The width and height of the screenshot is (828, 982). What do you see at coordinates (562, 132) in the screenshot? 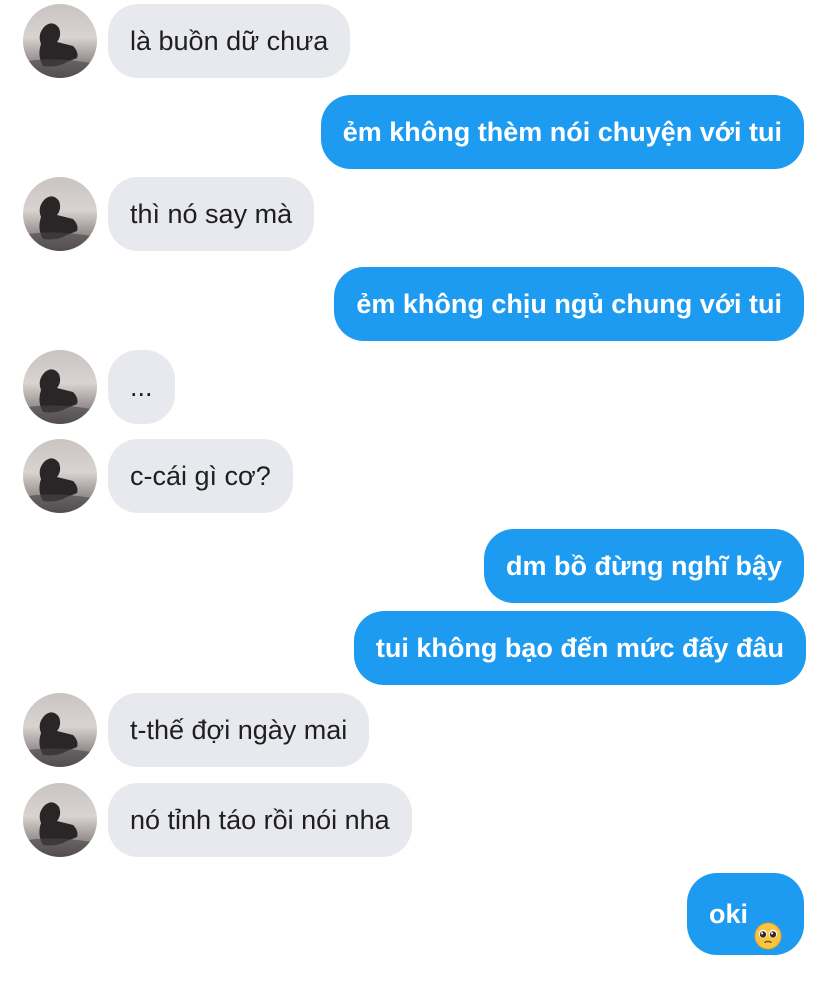
I see `message-bubble-outgoing: ẻm không thèm nói chuyện với tui` at bounding box center [562, 132].